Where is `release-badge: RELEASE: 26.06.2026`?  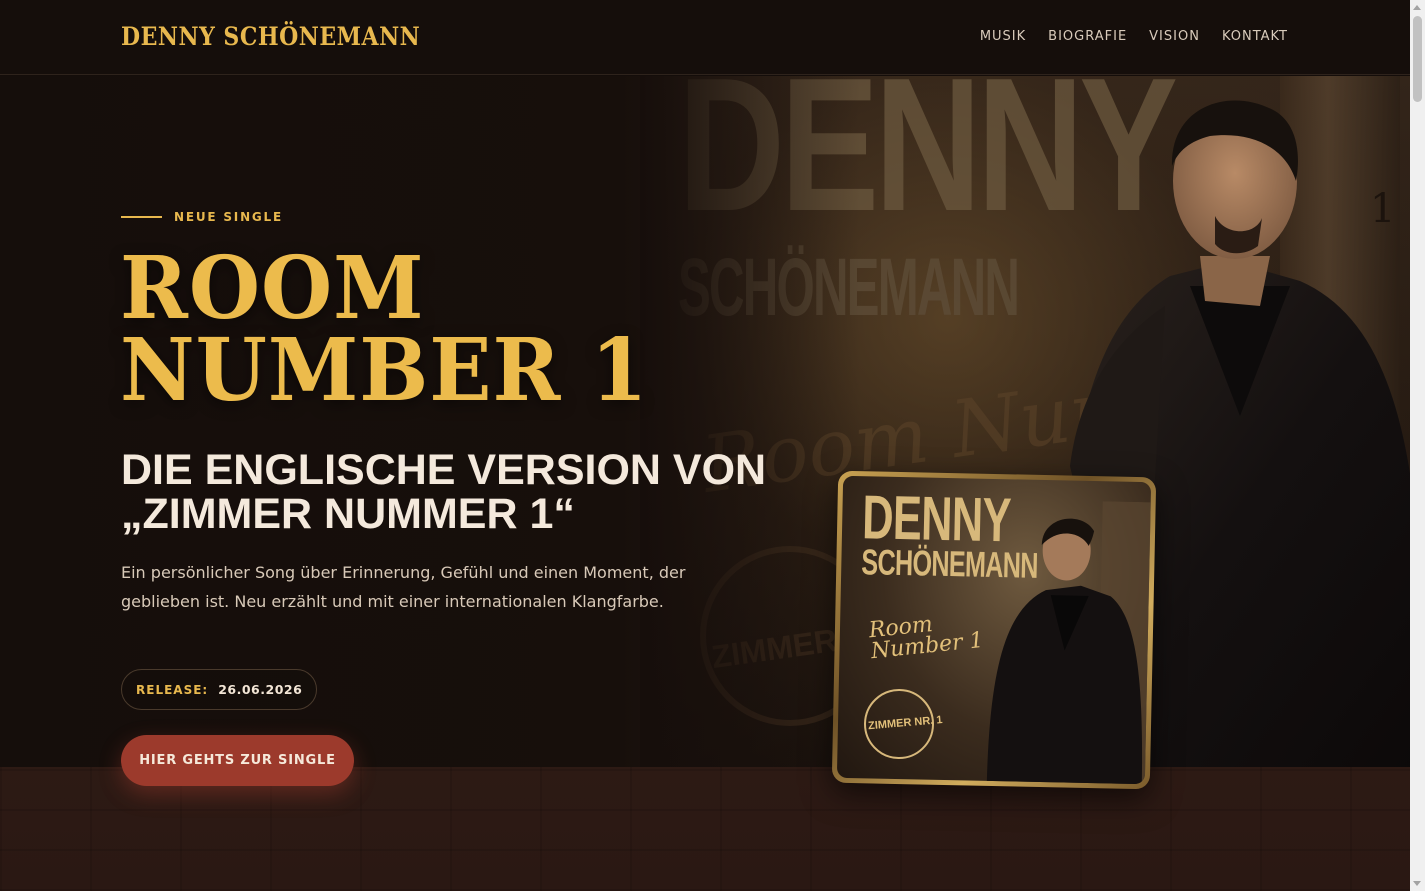
release-badge: RELEASE: 26.06.2026 is located at coordinates (219, 689).